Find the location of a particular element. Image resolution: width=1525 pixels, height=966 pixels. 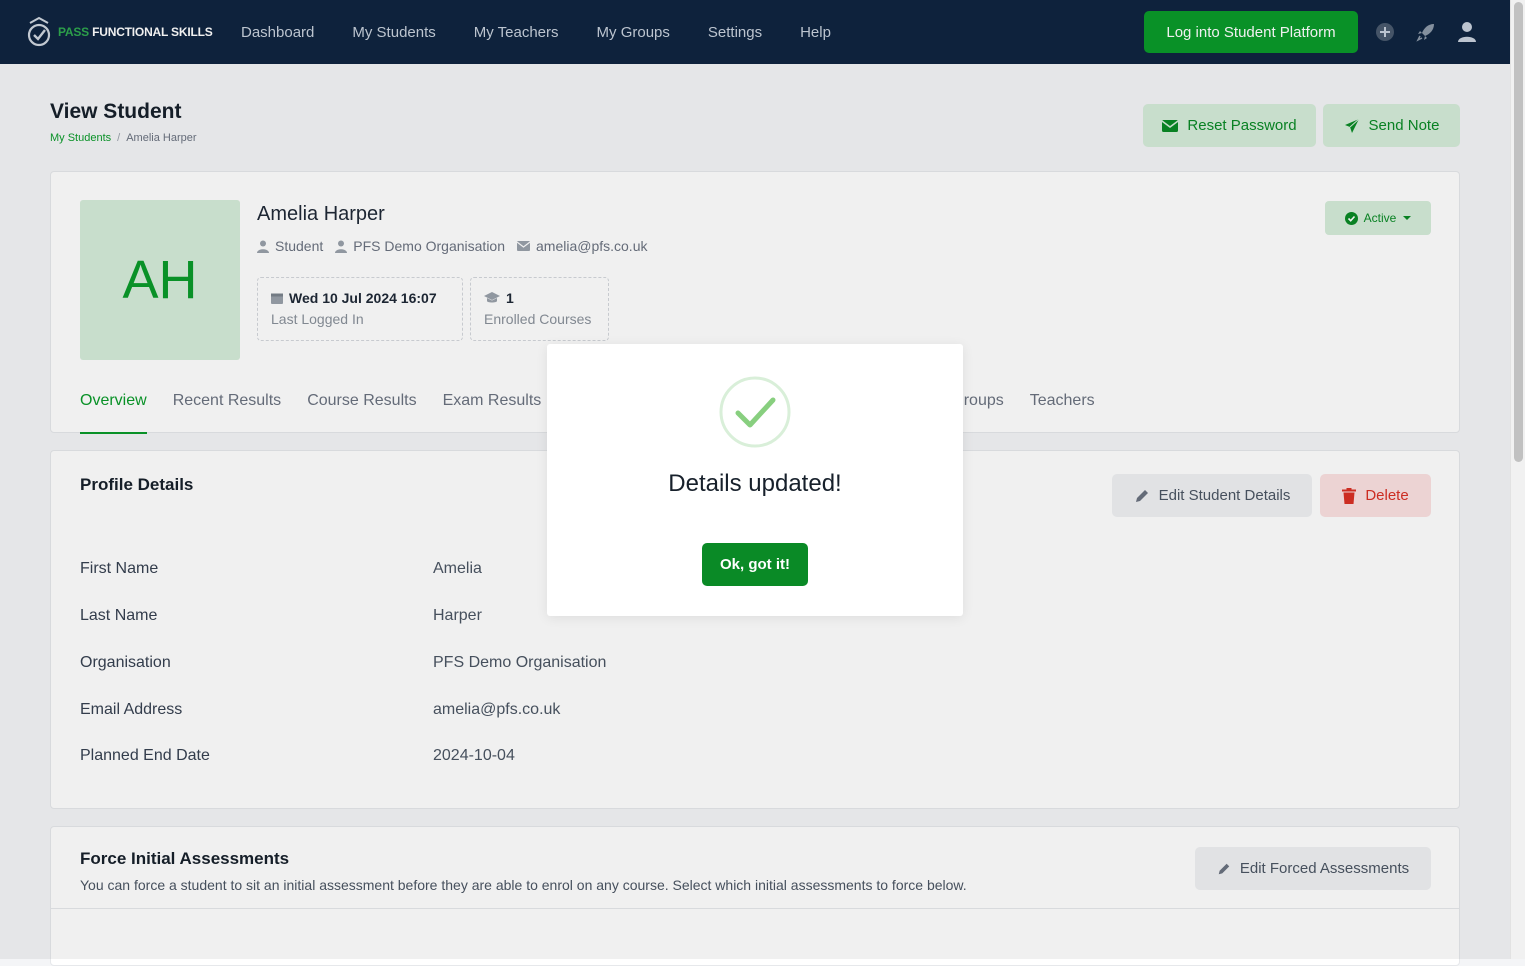

page-scrollbar is located at coordinates (1517, 479).